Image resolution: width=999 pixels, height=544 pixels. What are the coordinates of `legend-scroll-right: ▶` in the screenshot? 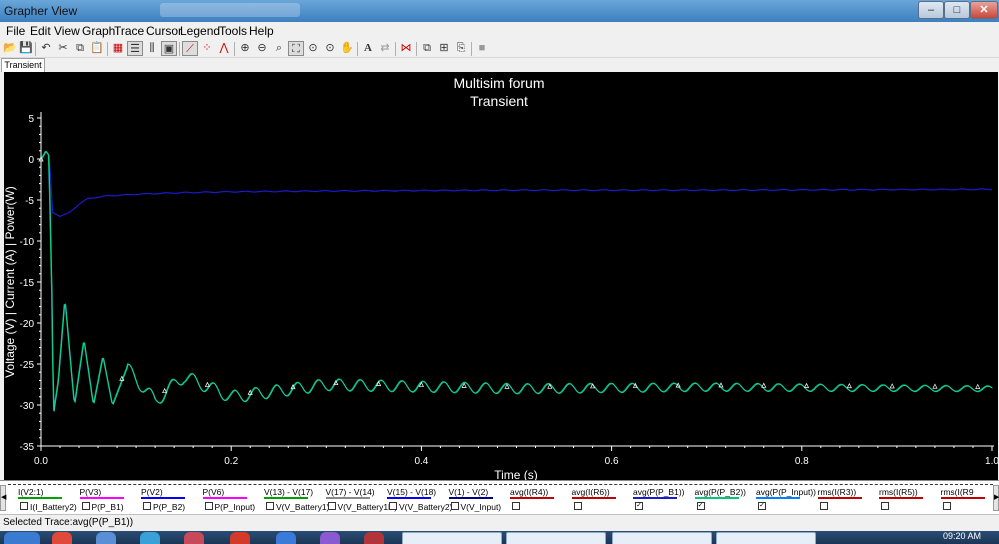 It's located at (996, 498).